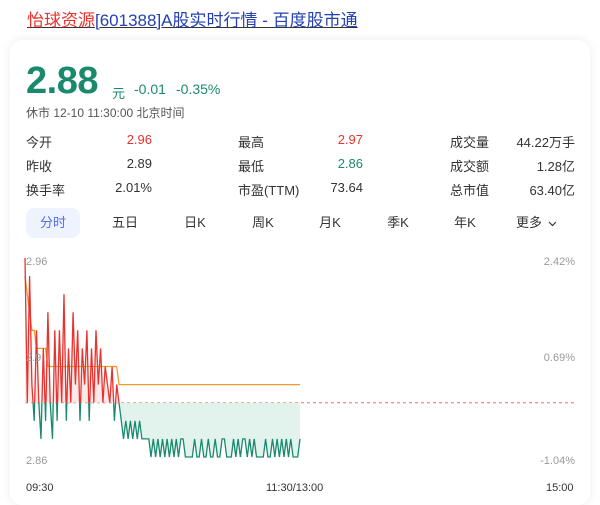 This screenshot has width=600, height=505. I want to click on y-right-tick-low: -1.04%, so click(557, 461).